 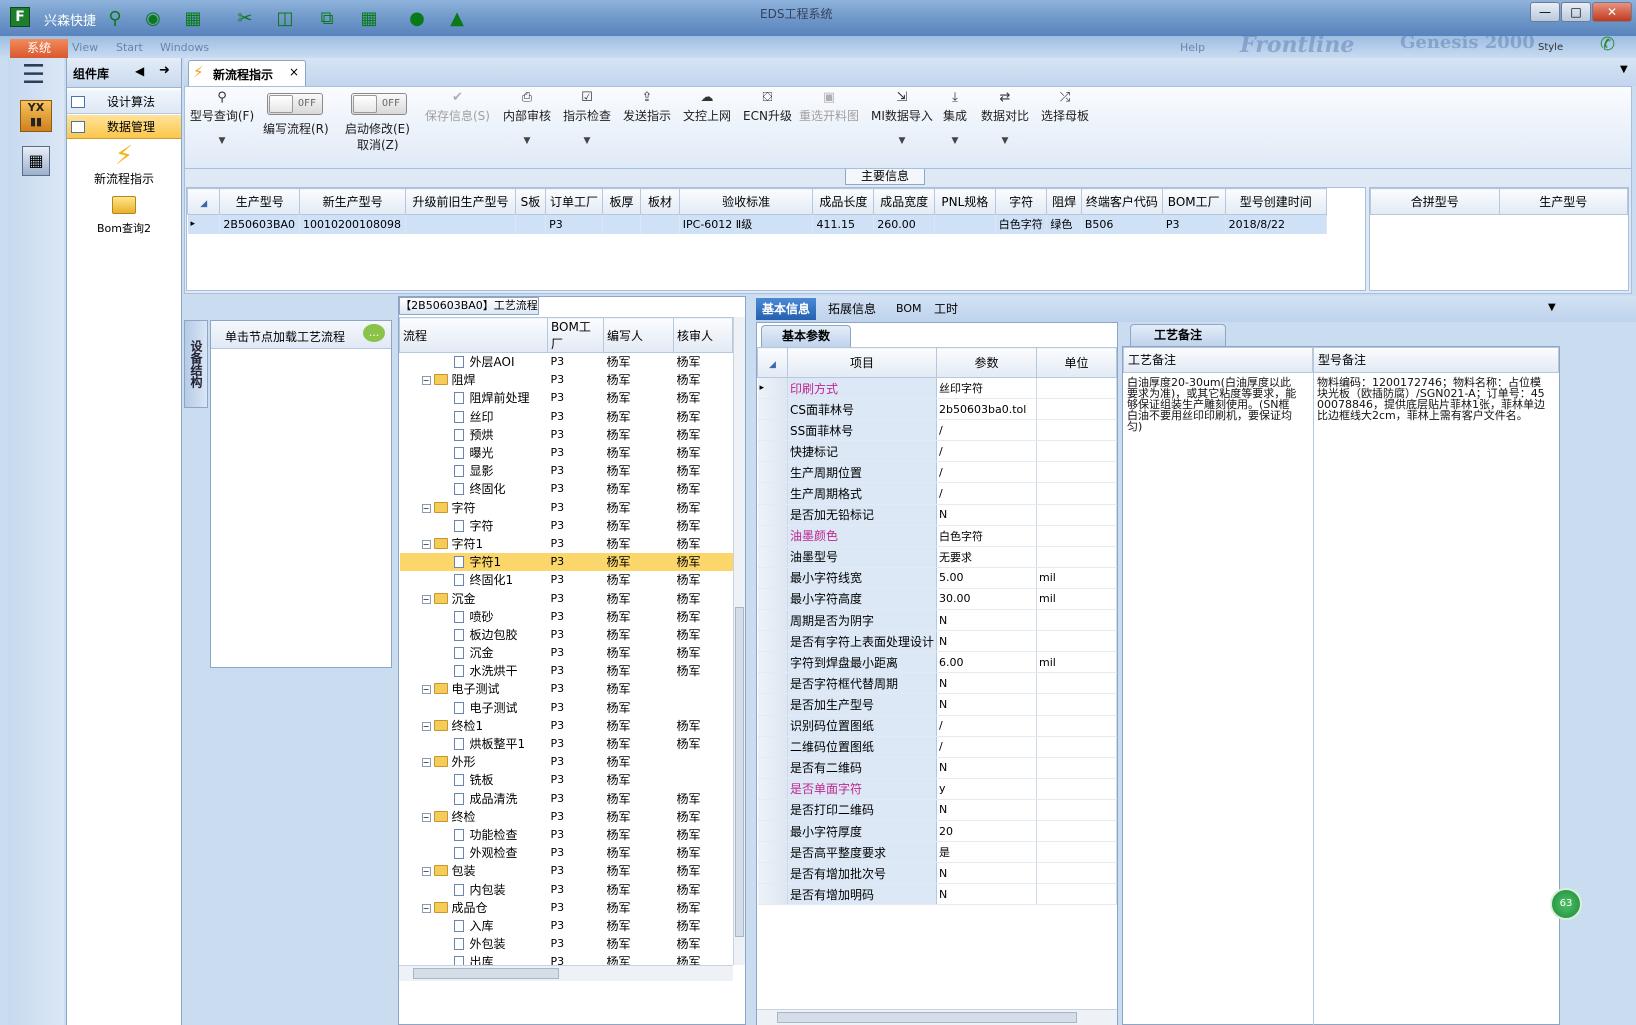 I want to click on flow-horizontal-scrollbar, so click(x=566, y=973).